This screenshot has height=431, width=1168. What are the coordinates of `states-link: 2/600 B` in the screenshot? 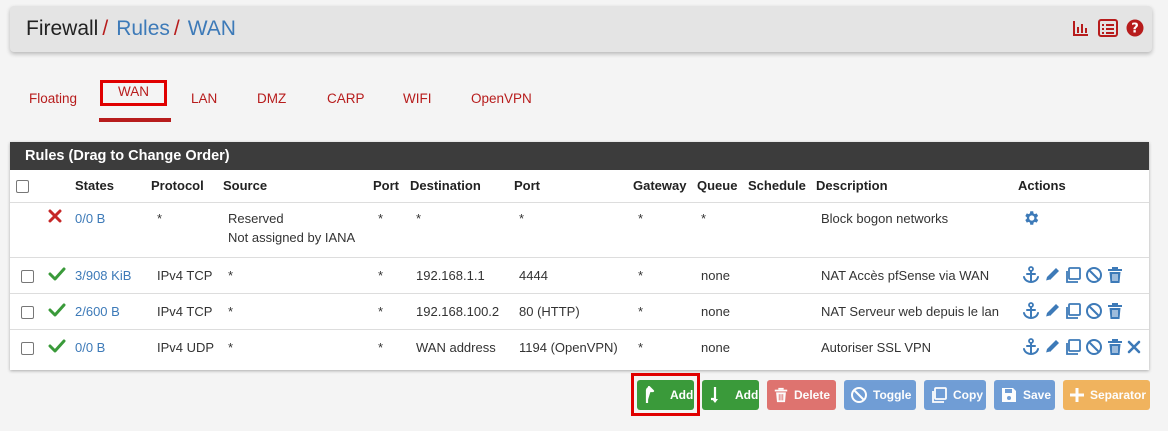 It's located at (97, 311).